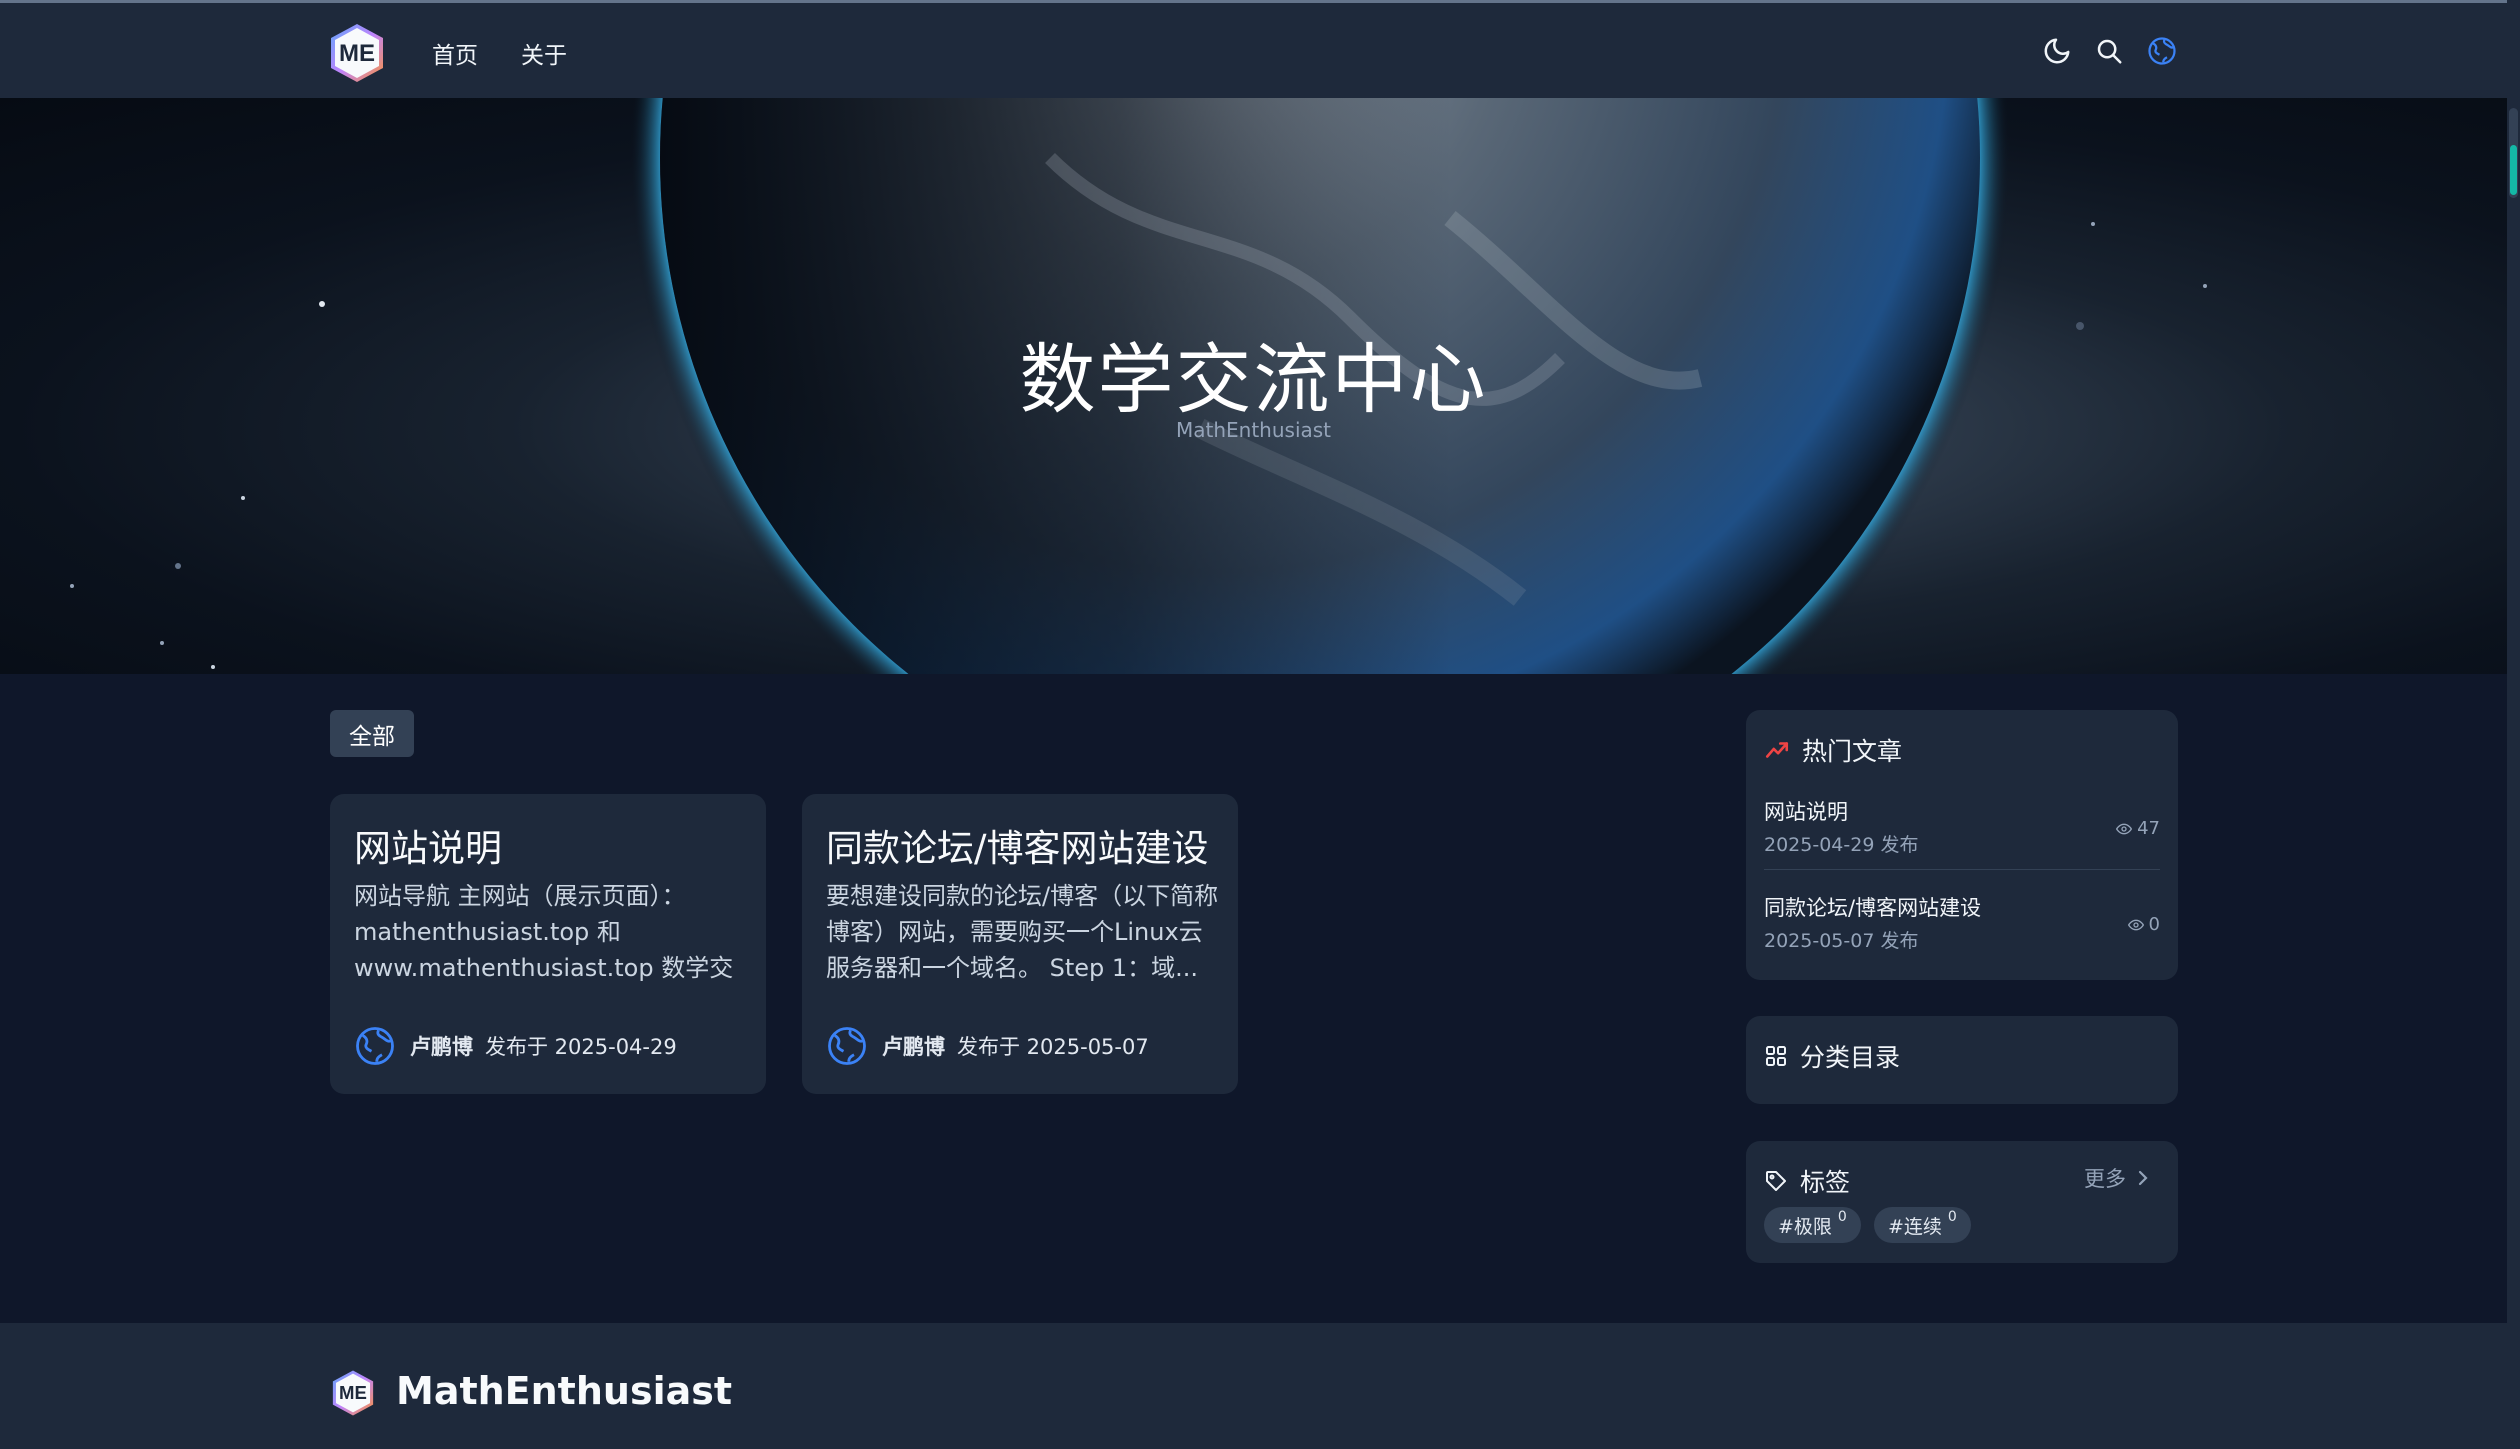 The height and width of the screenshot is (1449, 2520). What do you see at coordinates (1962, 828) in the screenshot?
I see `hot-post-item: 网站说明 2025-04-29 发布 47` at bounding box center [1962, 828].